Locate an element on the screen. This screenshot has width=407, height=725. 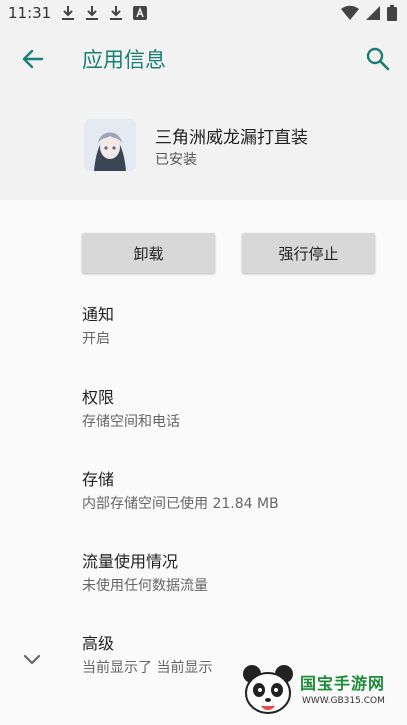
watermark: 国宝手游网 WWW.GB315.COM is located at coordinates (320, 690).